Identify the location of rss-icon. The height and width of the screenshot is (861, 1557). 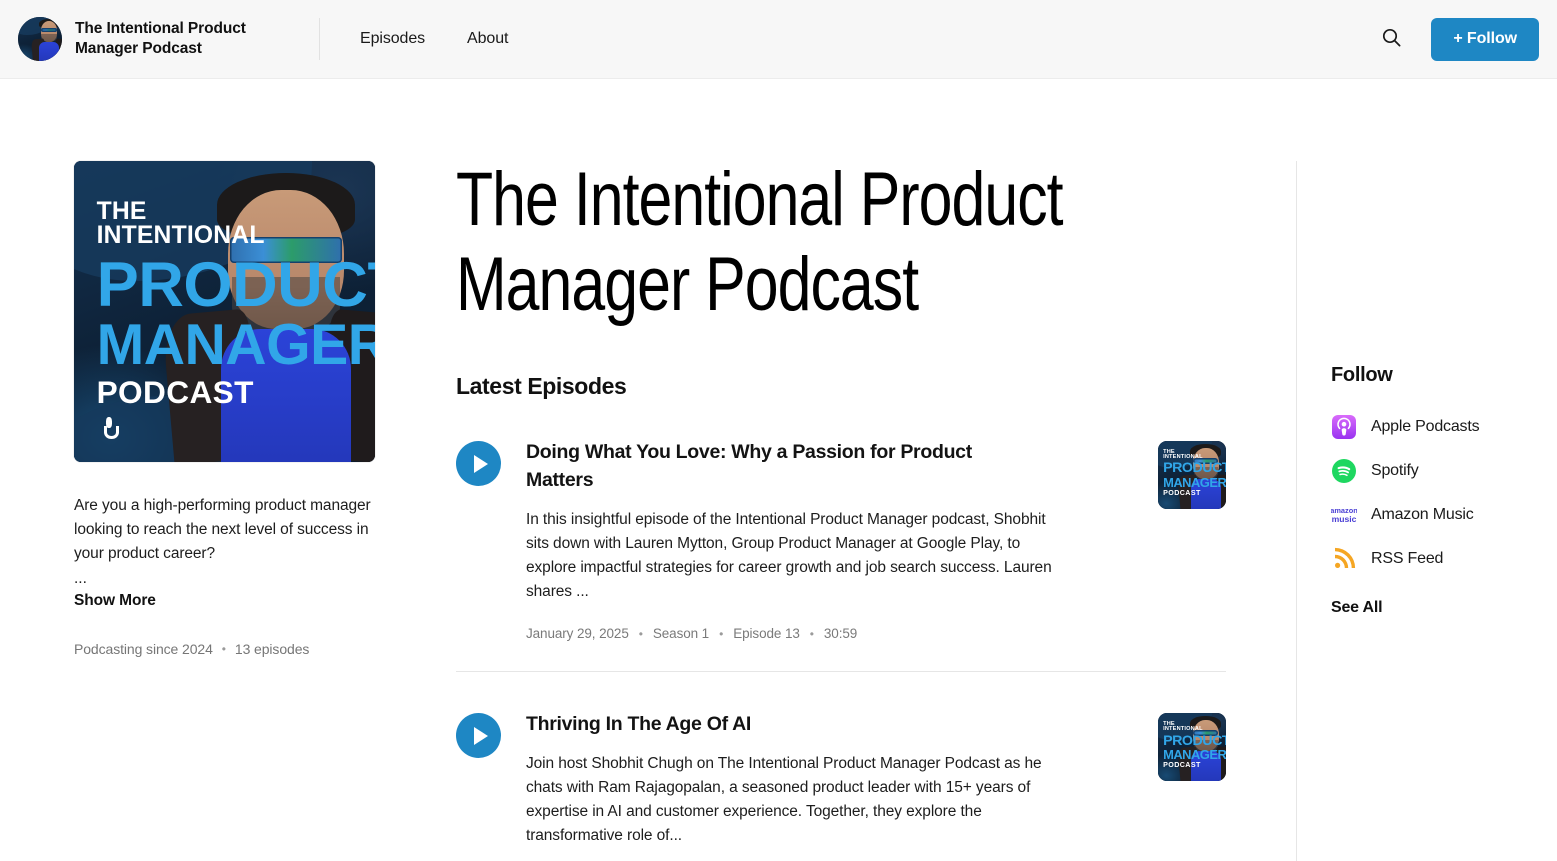
(1344, 559).